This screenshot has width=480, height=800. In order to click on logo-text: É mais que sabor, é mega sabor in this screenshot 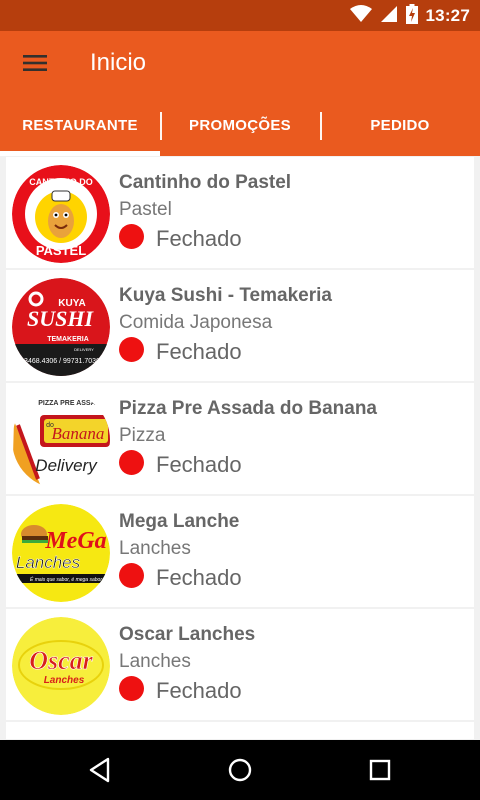, I will do `click(66, 579)`.